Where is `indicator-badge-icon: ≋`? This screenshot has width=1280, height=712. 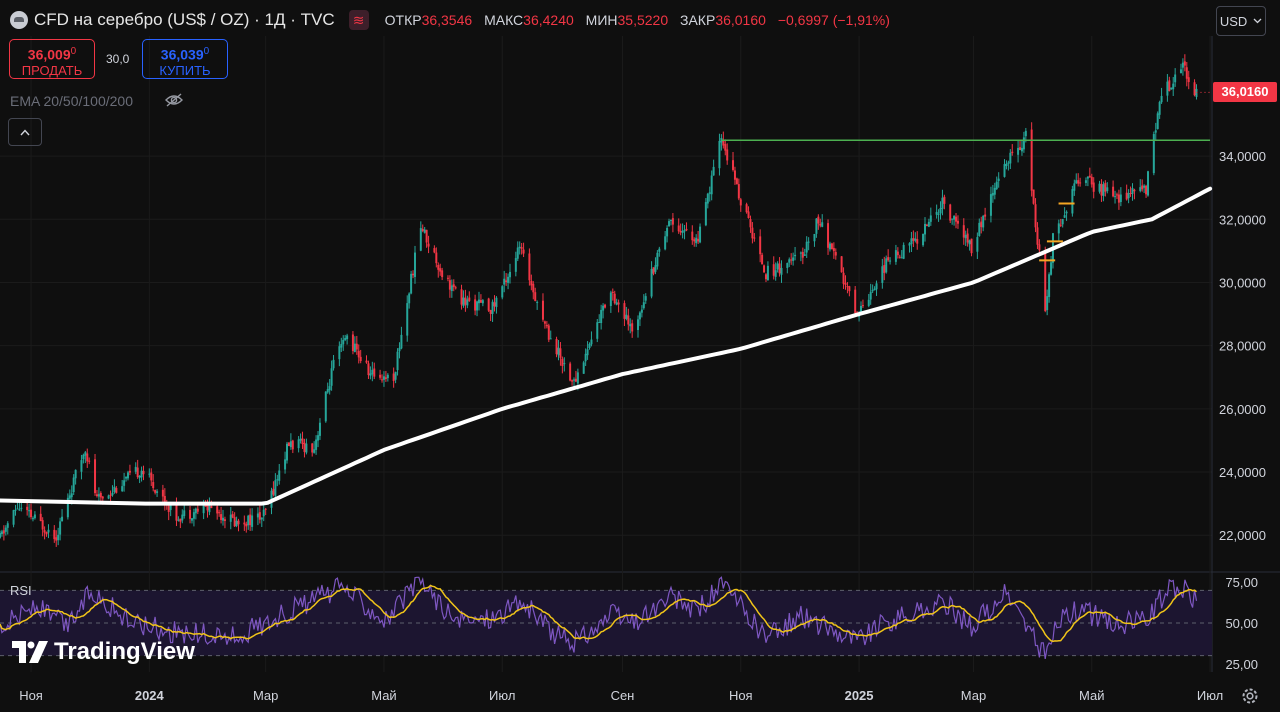 indicator-badge-icon: ≋ is located at coordinates (358, 20).